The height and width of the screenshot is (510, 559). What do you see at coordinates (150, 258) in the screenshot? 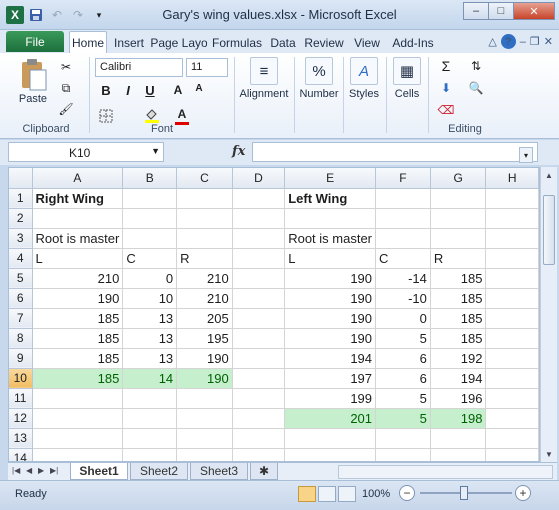
I see `cell-b4: C` at bounding box center [150, 258].